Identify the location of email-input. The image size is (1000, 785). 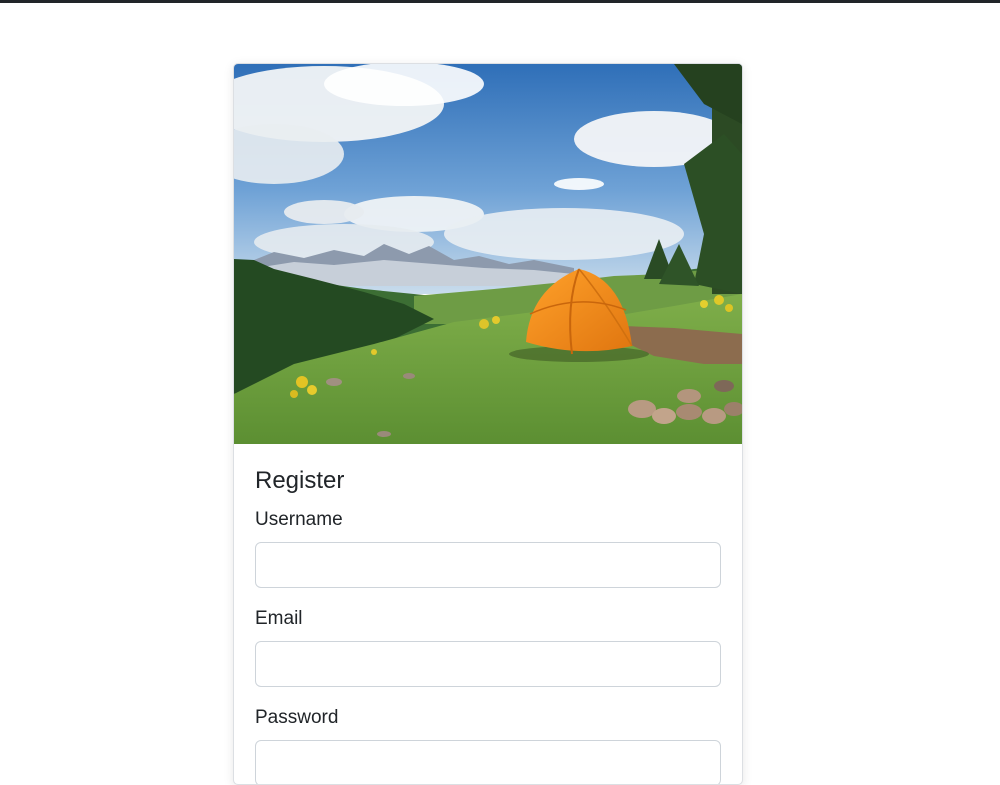
(488, 664).